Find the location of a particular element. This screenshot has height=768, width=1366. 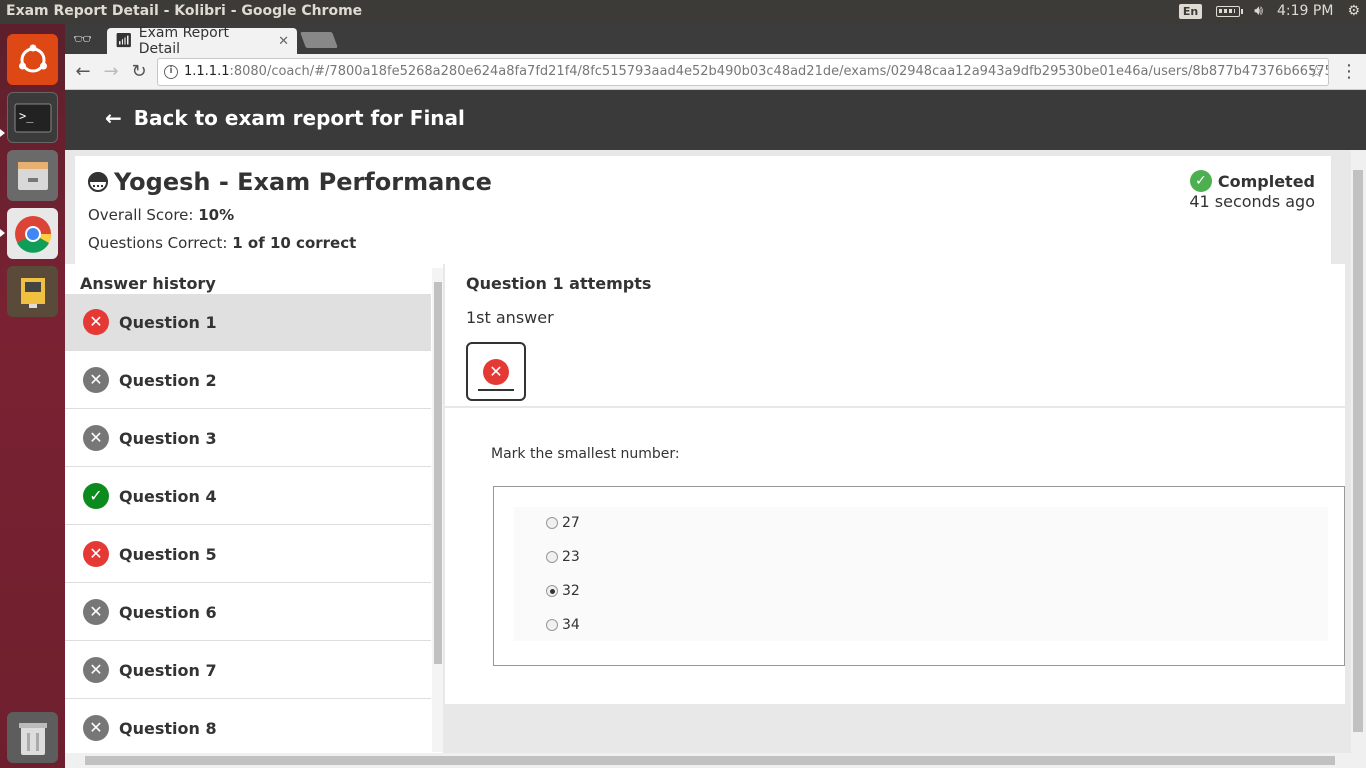

answer-choice: 27 is located at coordinates (563, 523).